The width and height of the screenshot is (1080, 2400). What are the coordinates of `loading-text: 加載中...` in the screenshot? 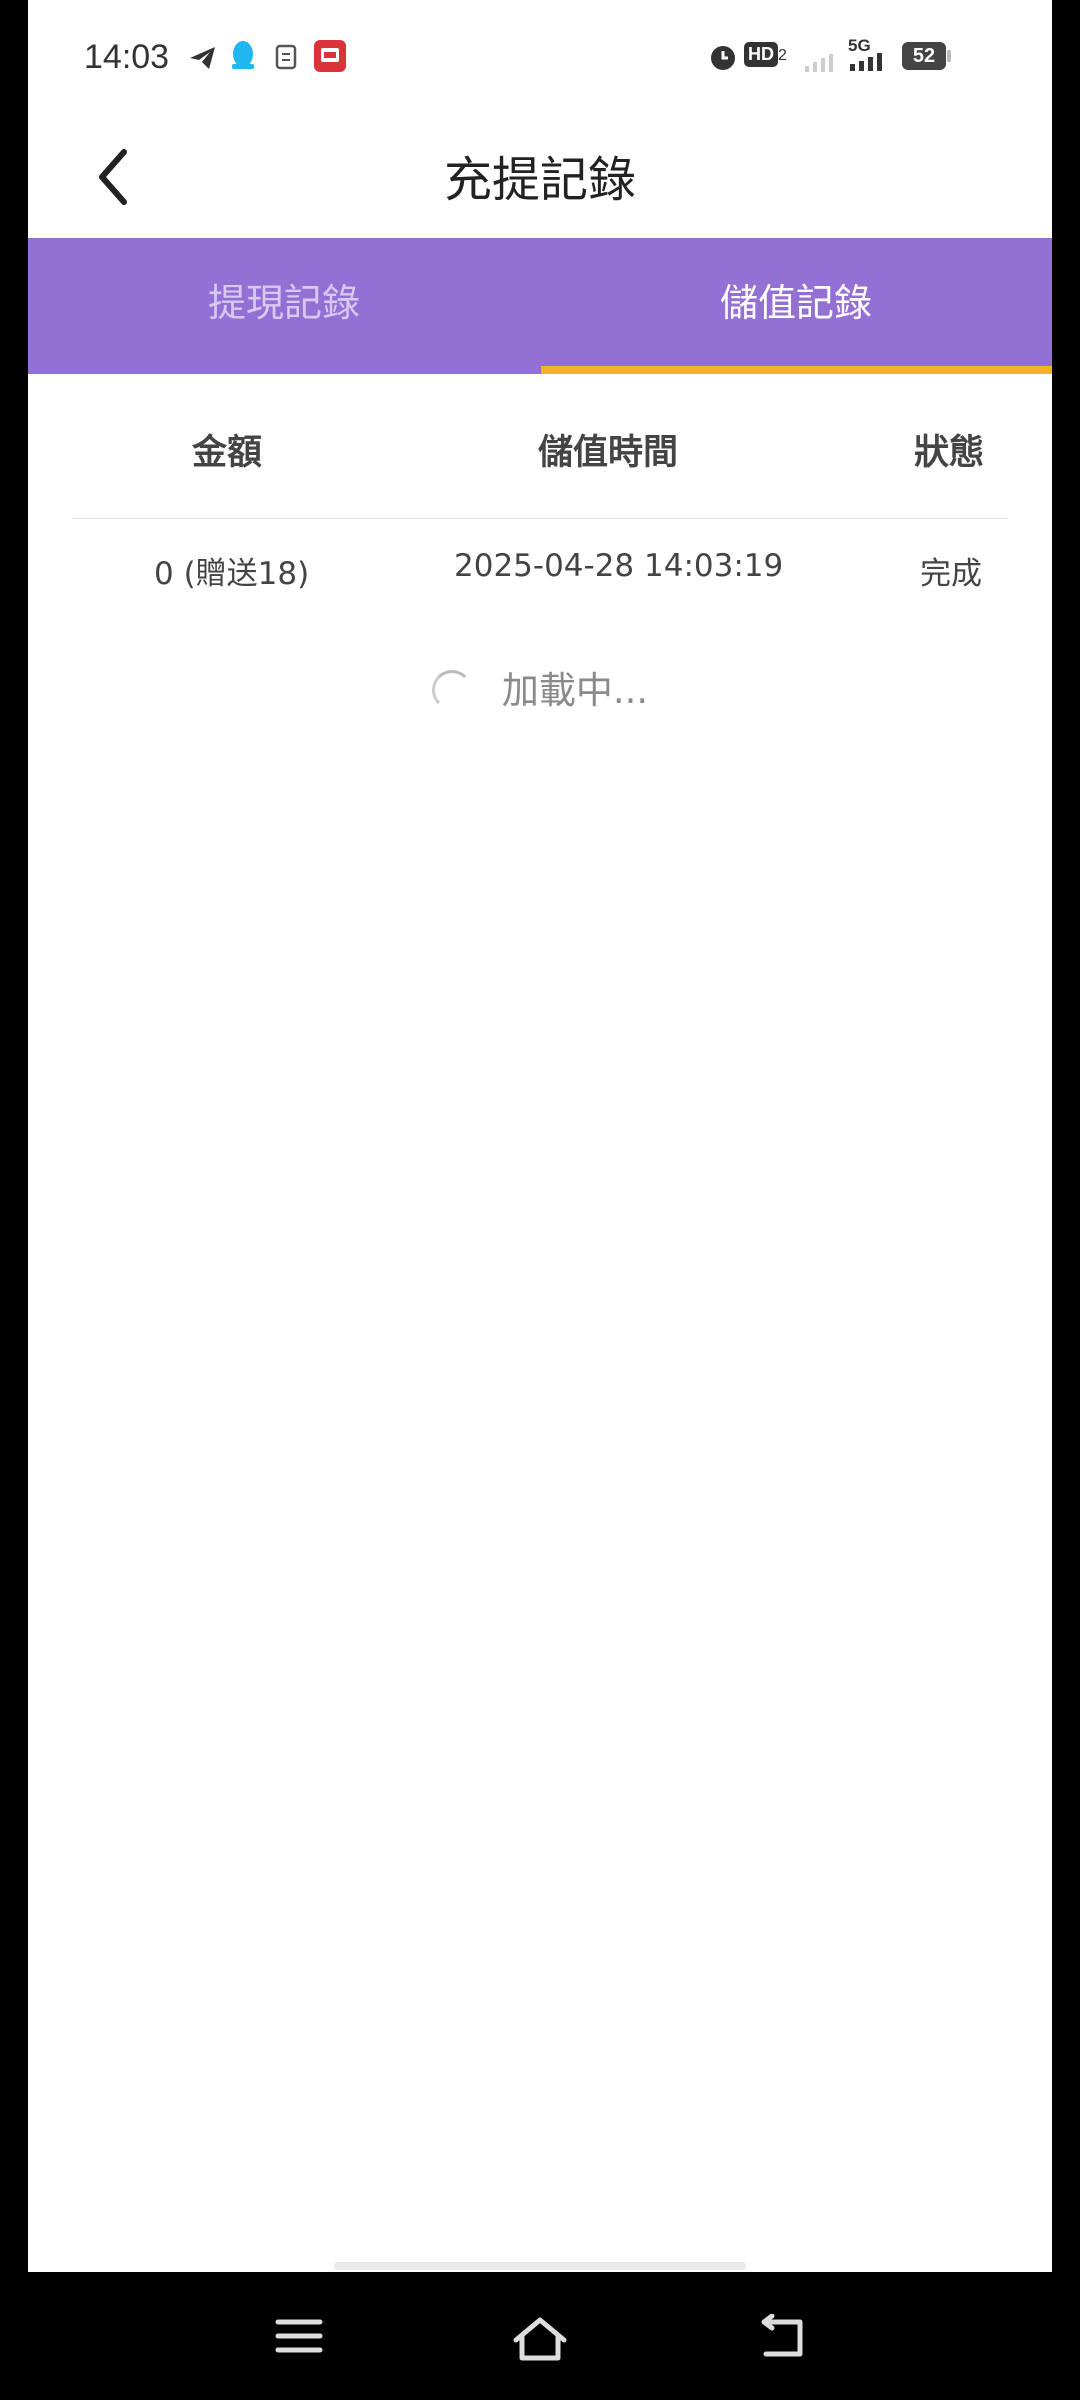 It's located at (575, 690).